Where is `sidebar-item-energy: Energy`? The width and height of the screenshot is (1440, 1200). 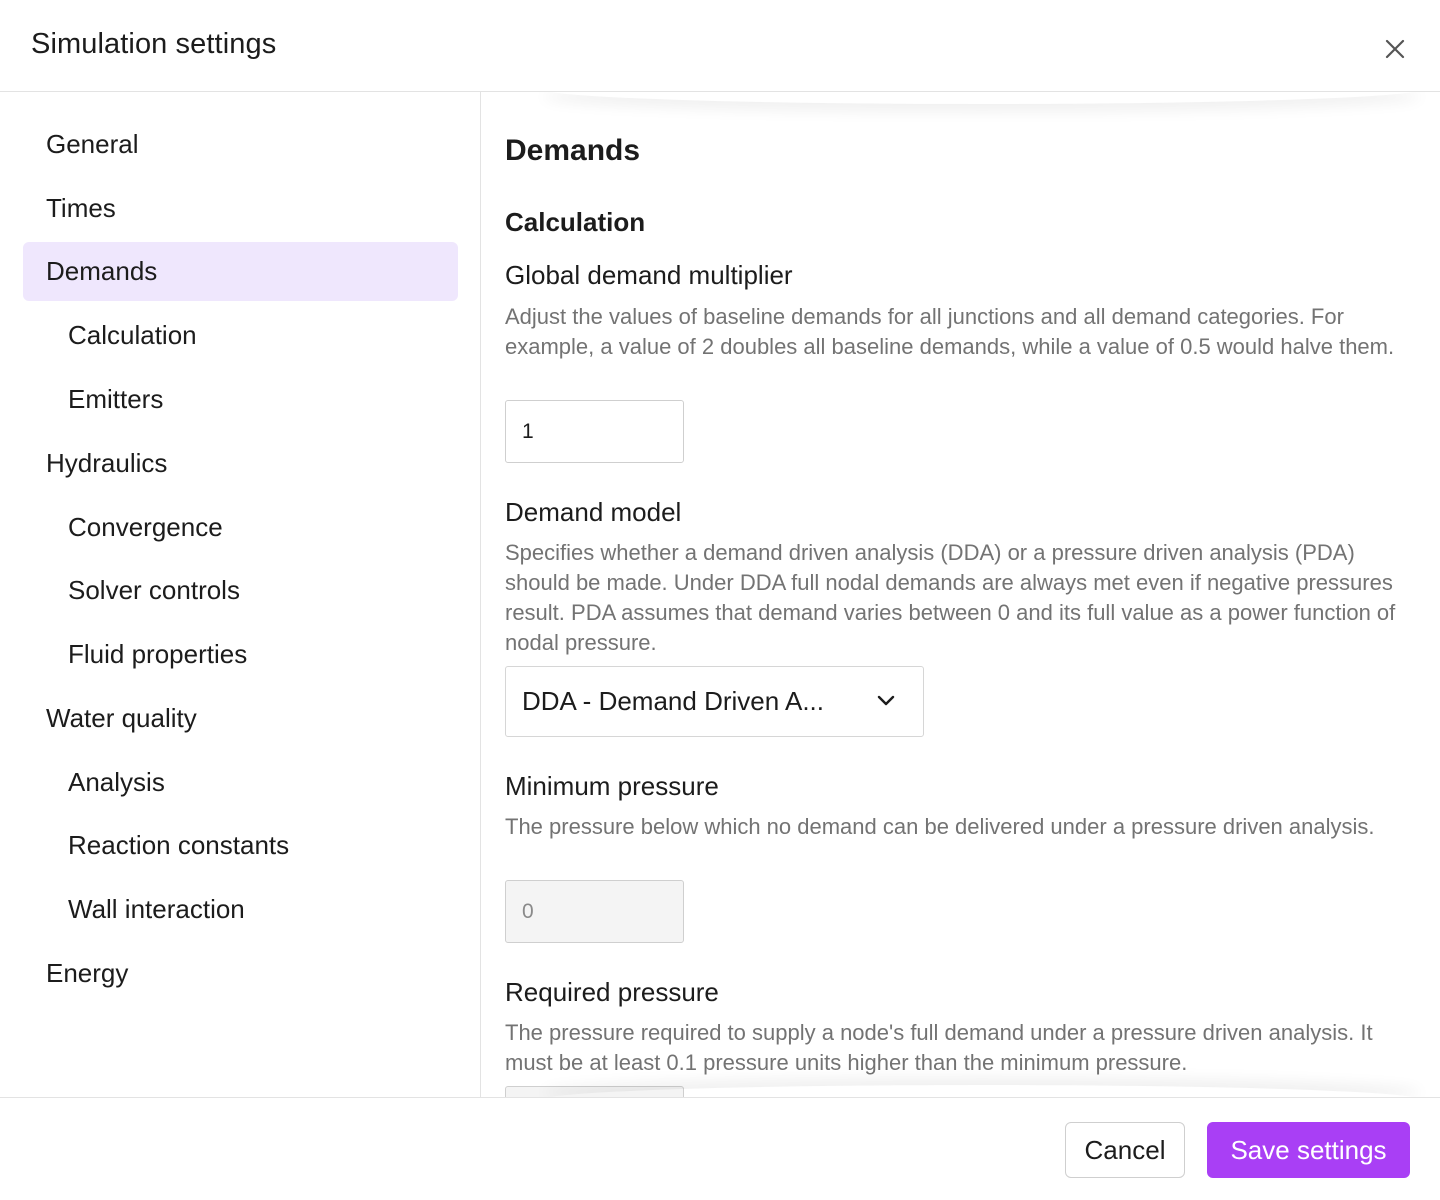
sidebar-item-energy: Energy is located at coordinates (240, 973).